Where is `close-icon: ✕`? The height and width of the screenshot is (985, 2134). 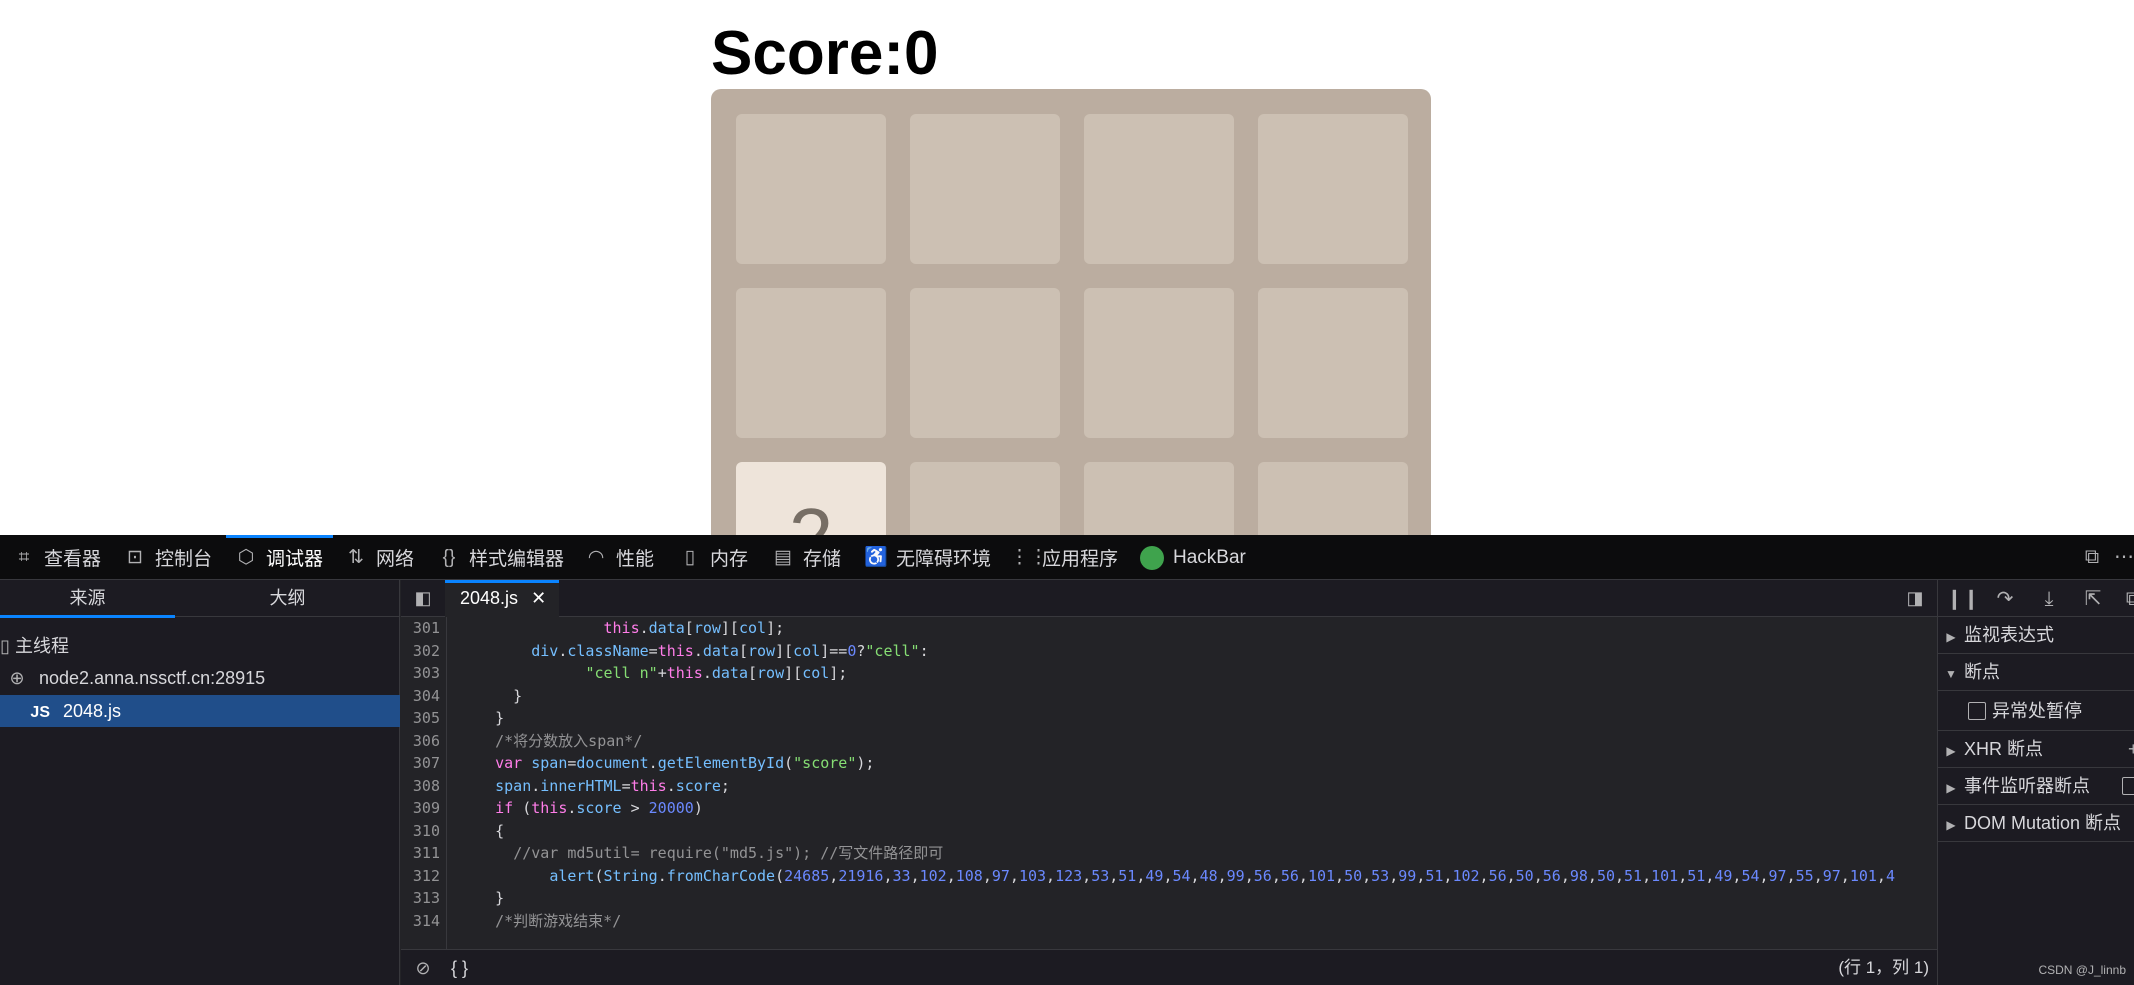 close-icon: ✕ is located at coordinates (538, 598).